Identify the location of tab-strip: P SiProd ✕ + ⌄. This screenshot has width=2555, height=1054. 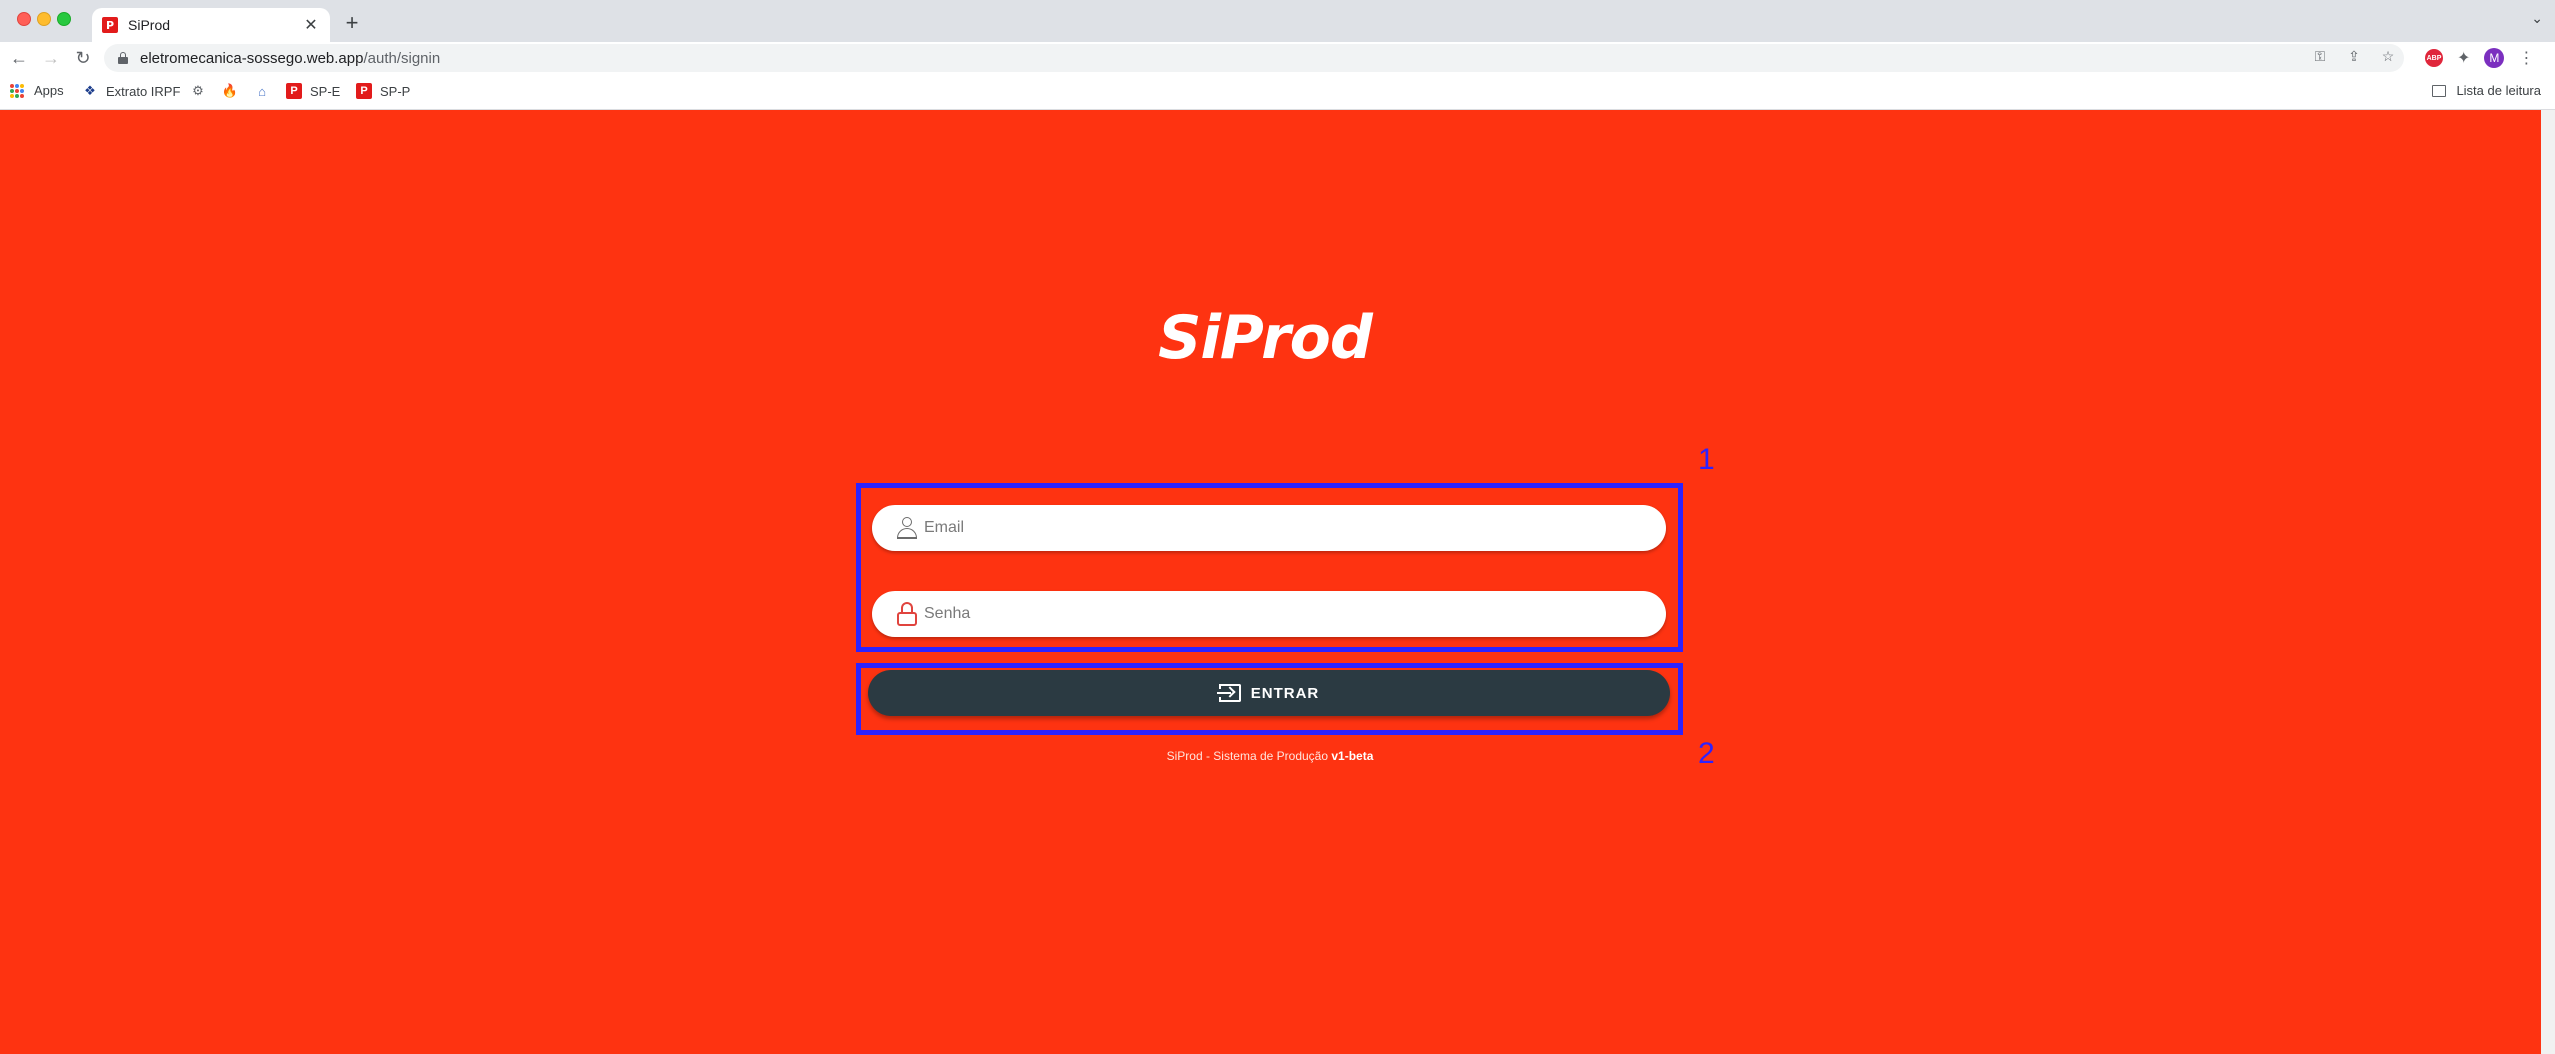
(1277, 21).